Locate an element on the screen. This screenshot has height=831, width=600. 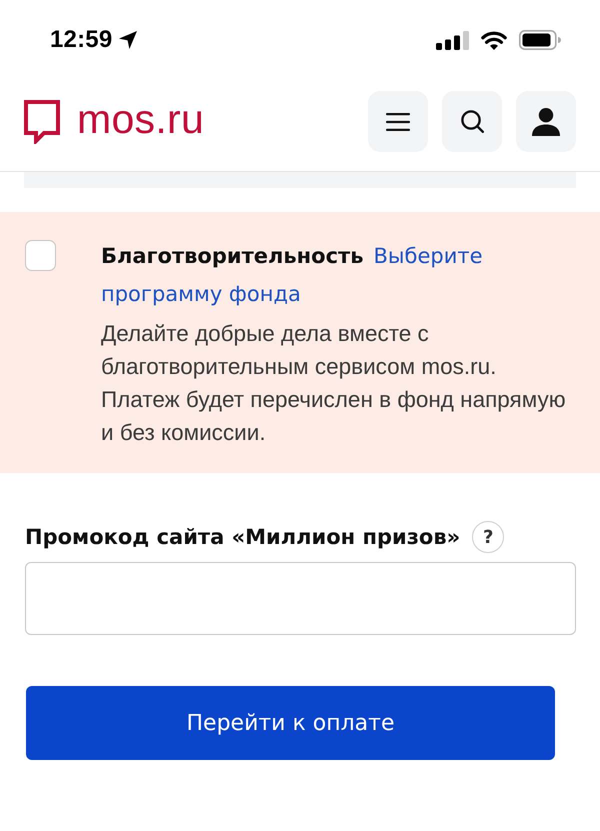
user-icon is located at coordinates (546, 122).